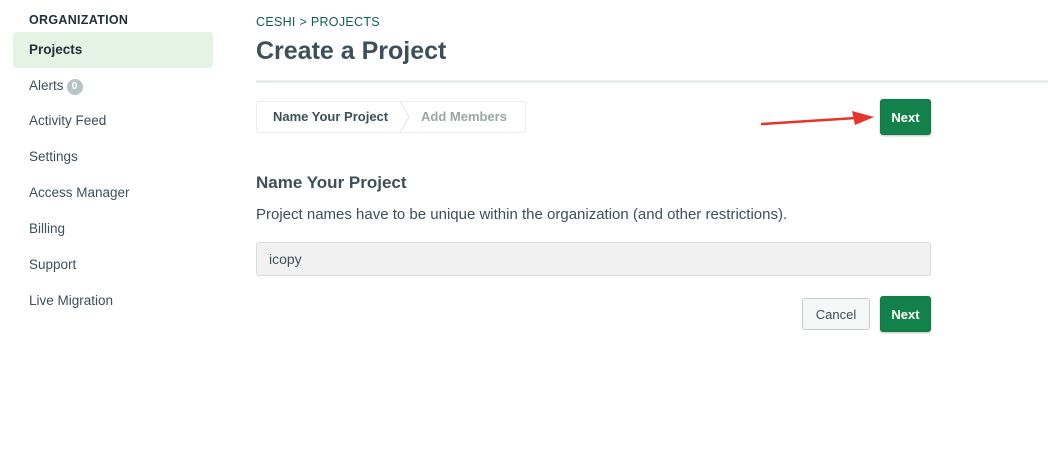  Describe the element at coordinates (113, 86) in the screenshot. I see `sidebar-item-alerts: Alerts 0` at that location.